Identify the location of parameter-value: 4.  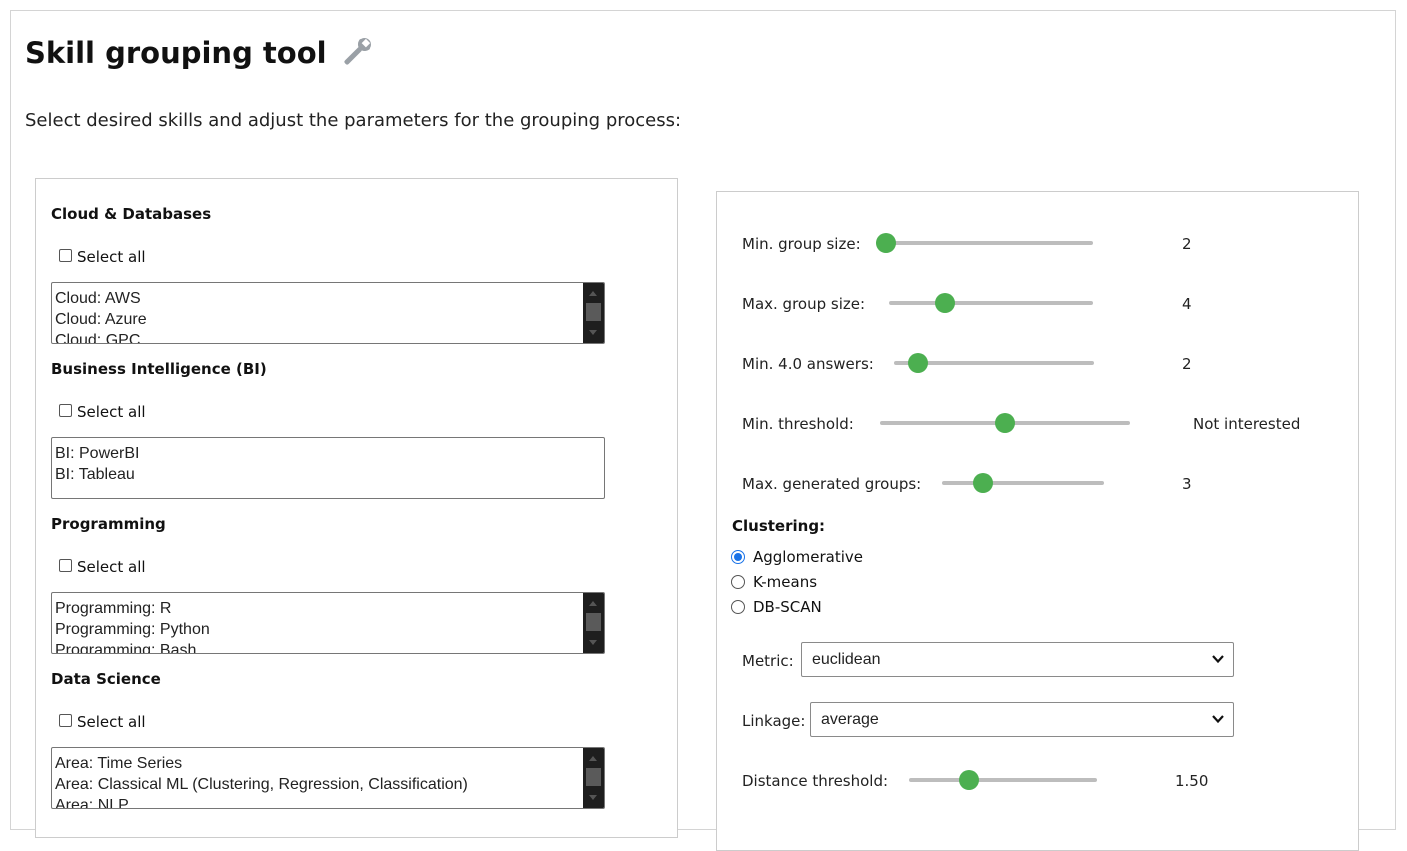
(1187, 304).